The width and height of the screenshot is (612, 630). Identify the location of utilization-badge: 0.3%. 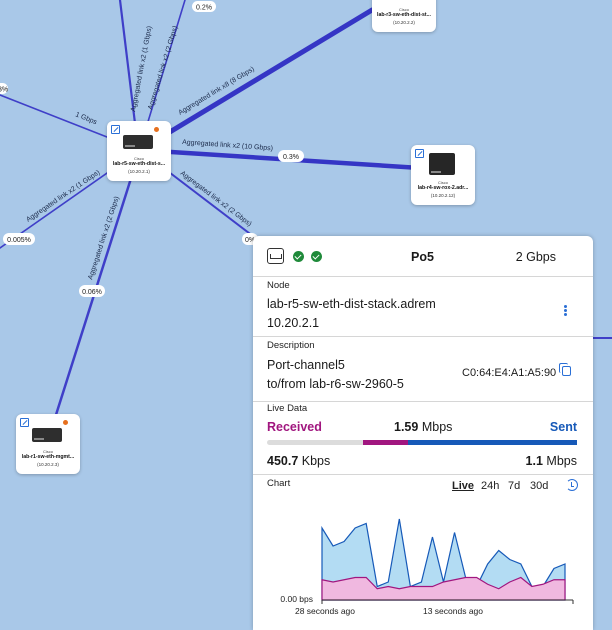
(291, 156).